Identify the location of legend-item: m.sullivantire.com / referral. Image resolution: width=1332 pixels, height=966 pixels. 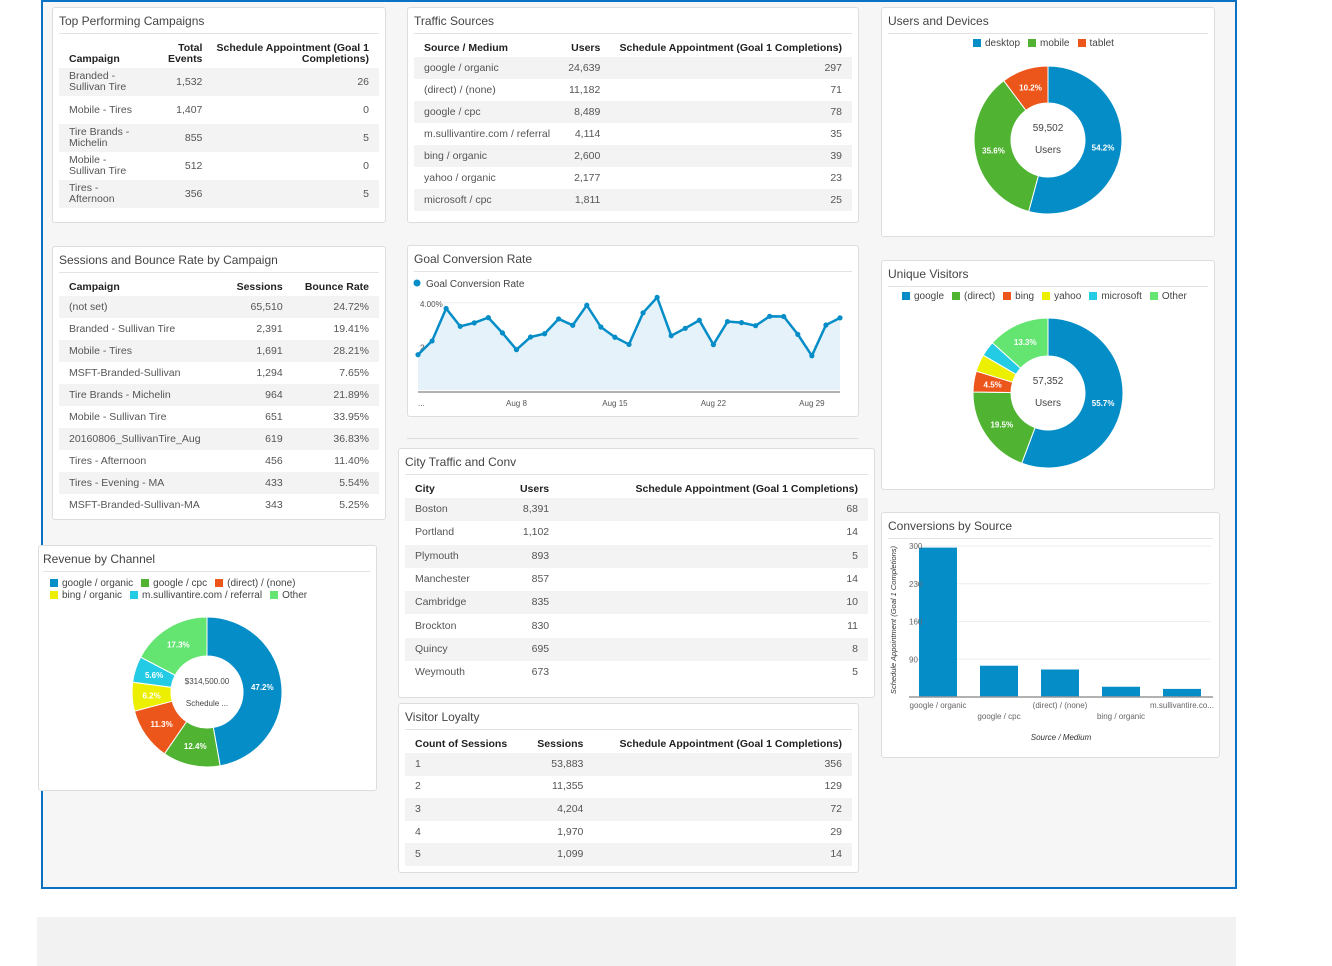
(196, 596).